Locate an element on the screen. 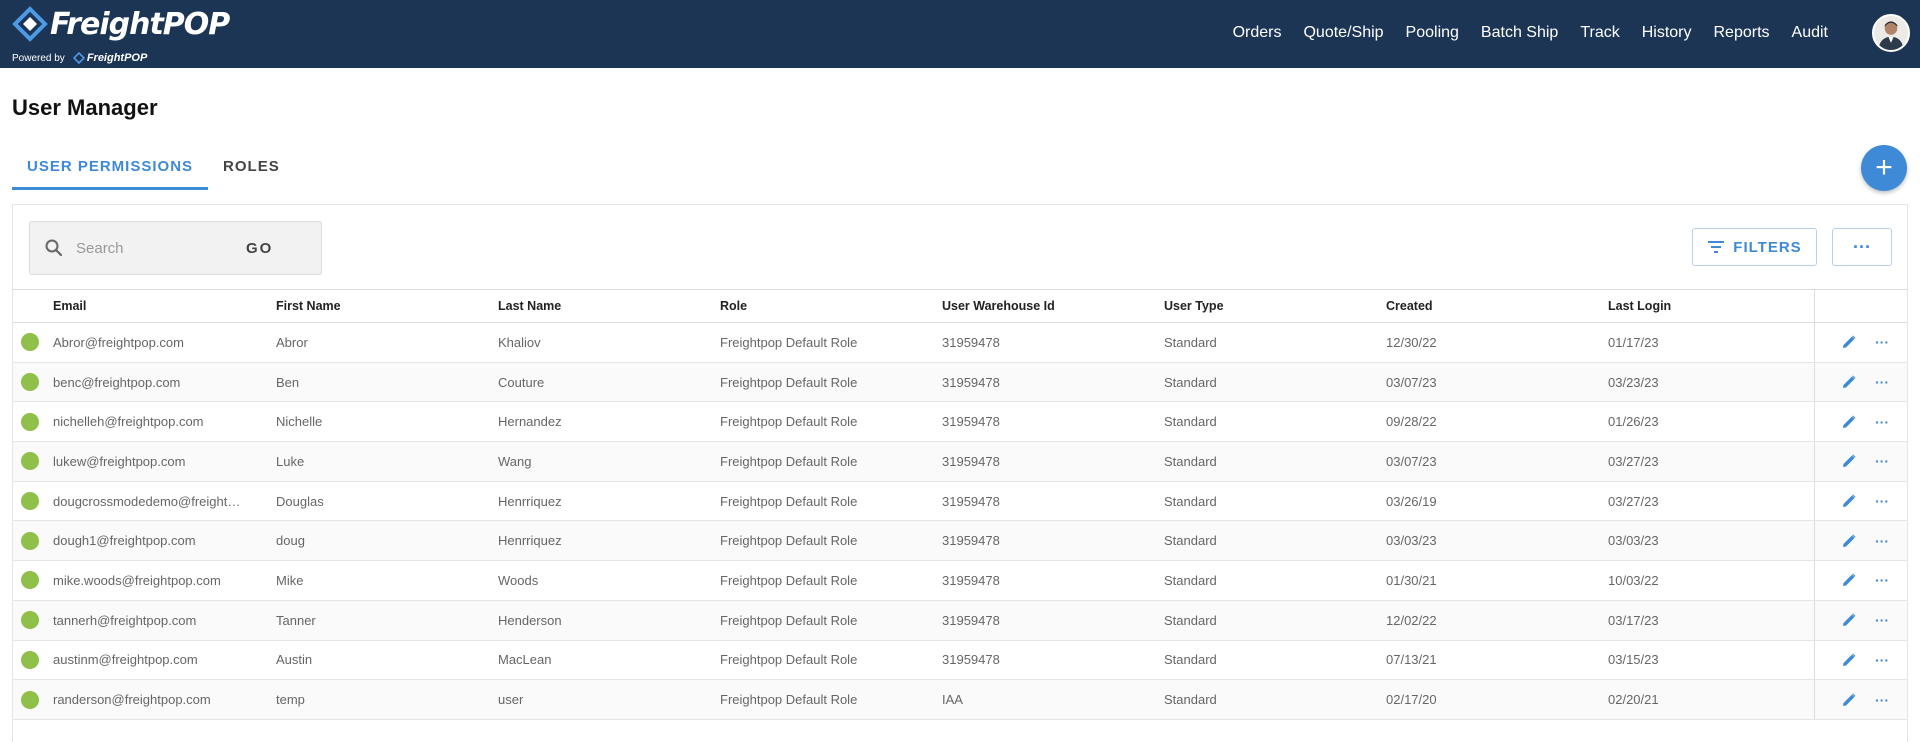  created-cell: 01/30/21 is located at coordinates (1411, 580).